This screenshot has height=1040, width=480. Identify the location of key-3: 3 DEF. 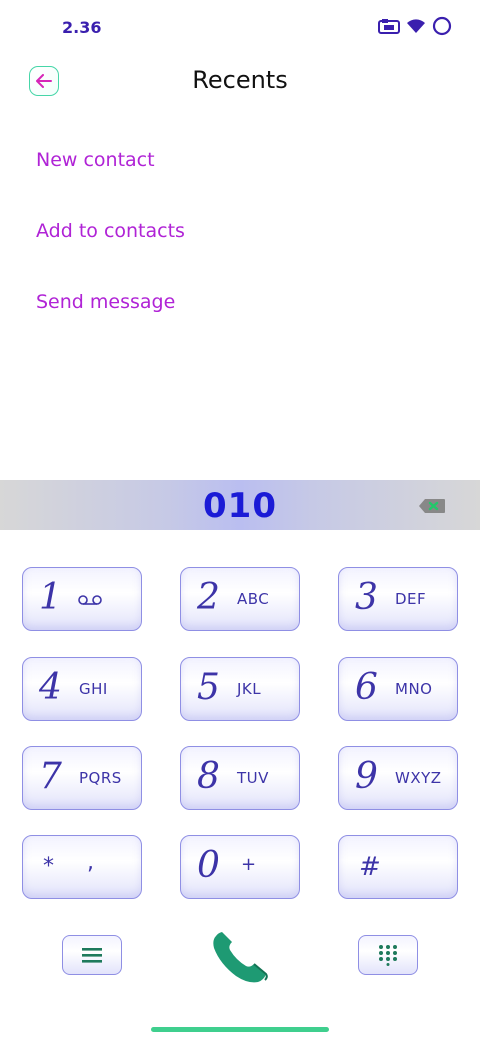
(398, 599).